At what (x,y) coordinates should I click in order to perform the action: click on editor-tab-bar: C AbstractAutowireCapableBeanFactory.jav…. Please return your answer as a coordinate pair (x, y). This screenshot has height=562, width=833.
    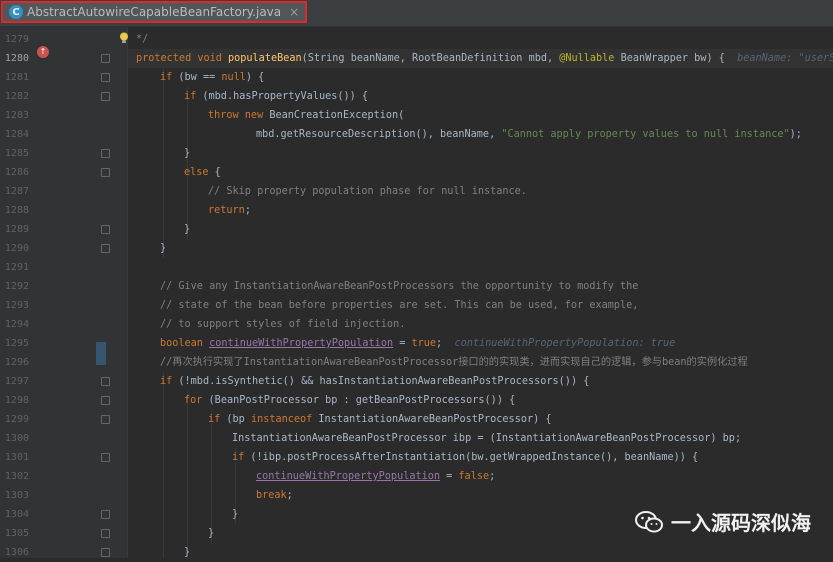
    Looking at the image, I should click on (416, 13).